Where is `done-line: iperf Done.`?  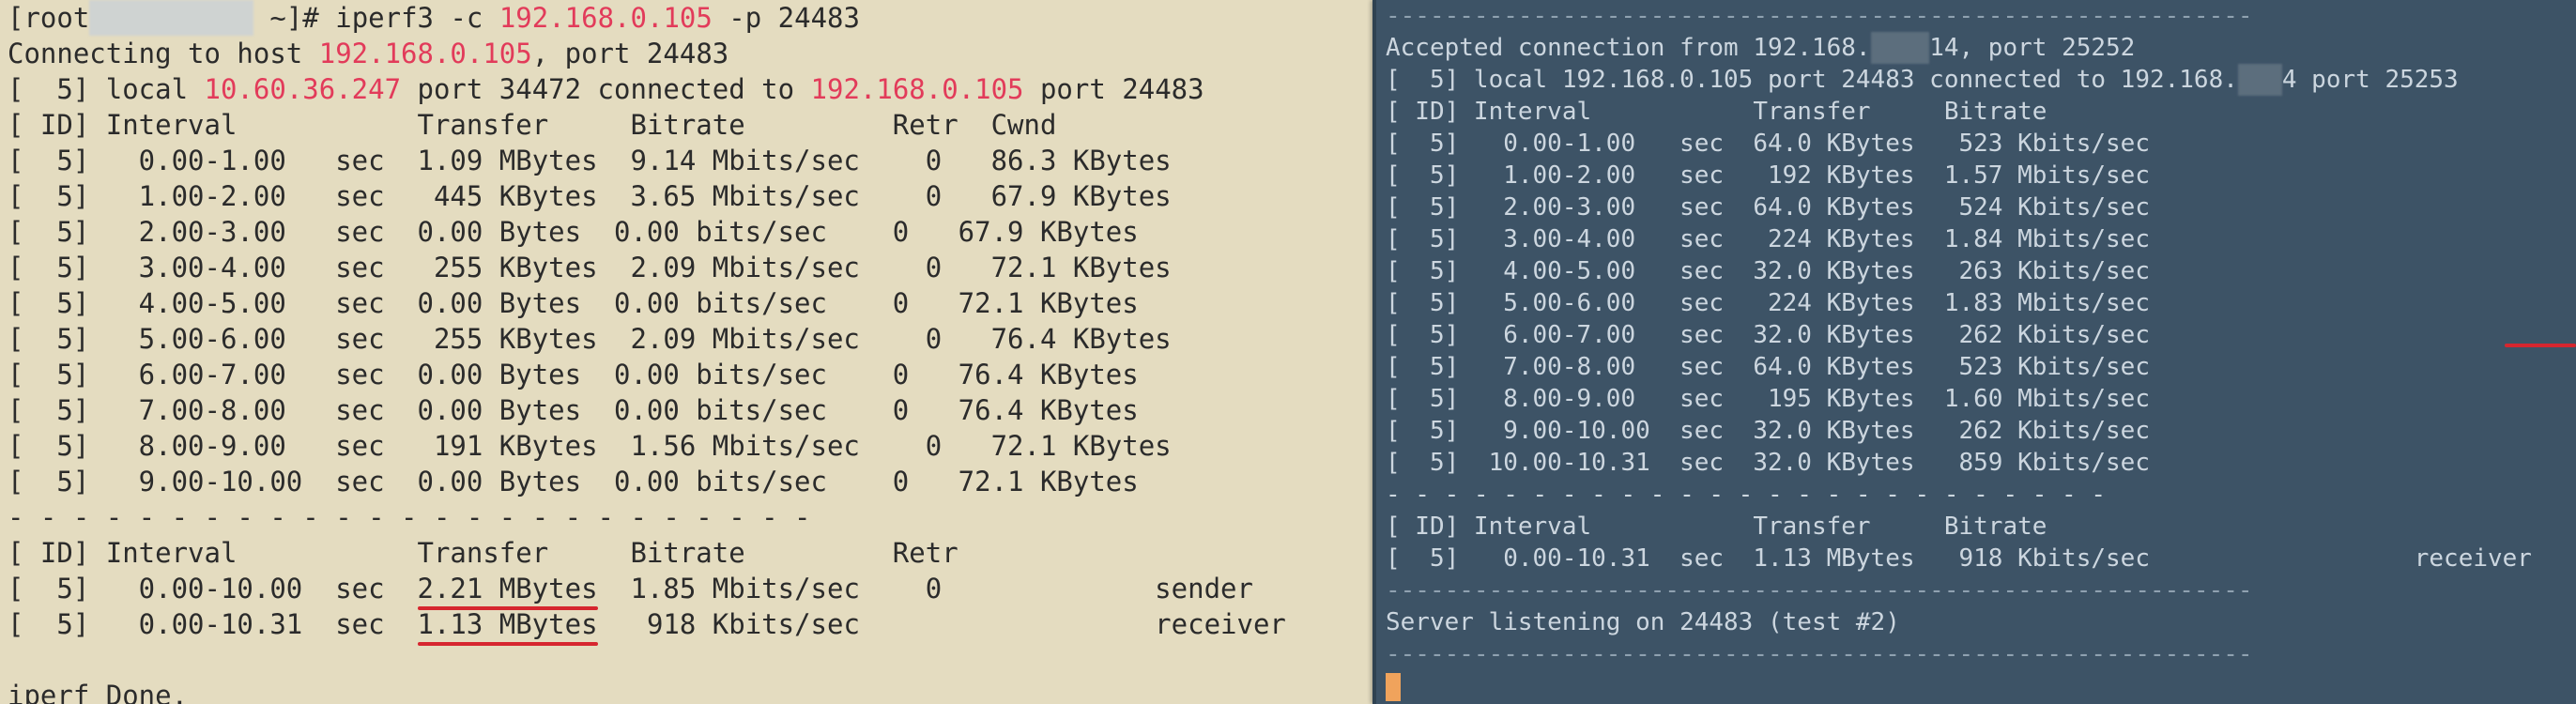
done-line: iperf Done. is located at coordinates (99, 692).